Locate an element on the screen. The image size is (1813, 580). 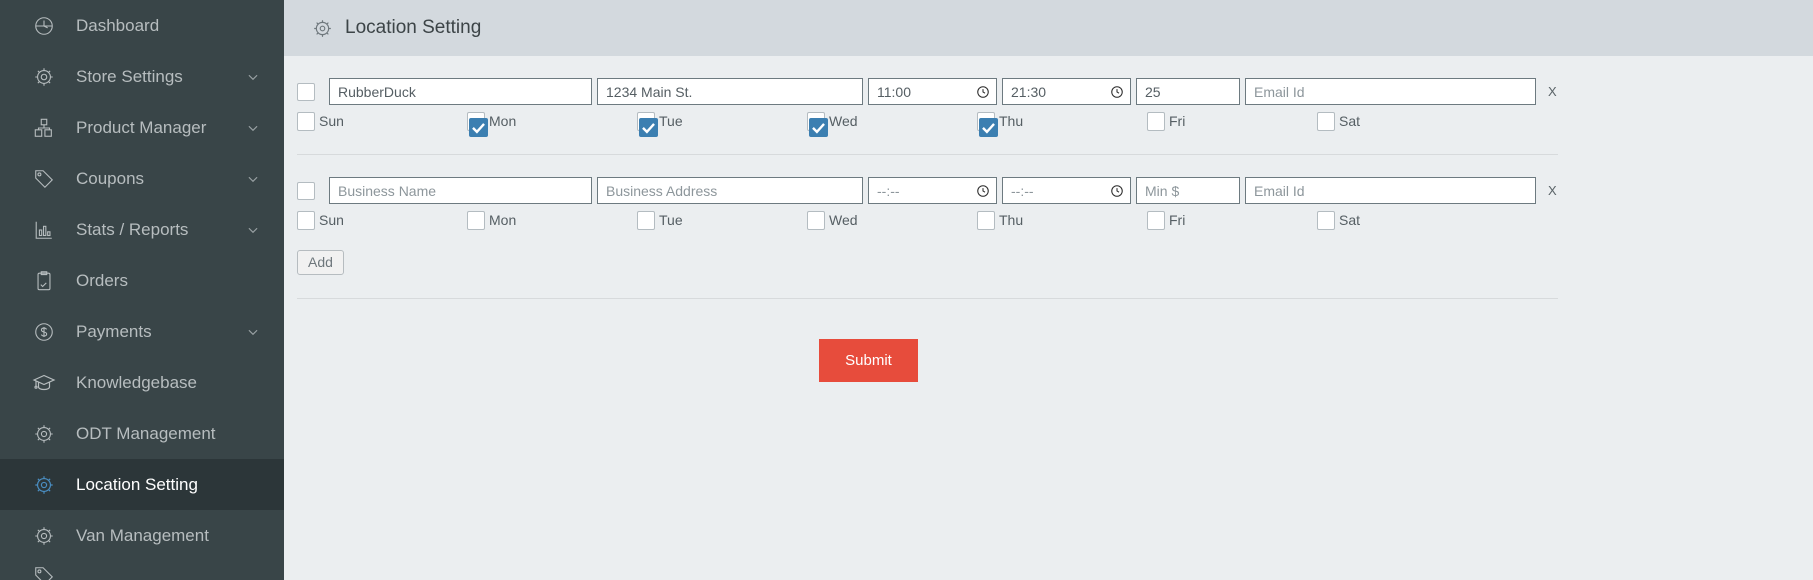
submit-button: Submit is located at coordinates (868, 360).